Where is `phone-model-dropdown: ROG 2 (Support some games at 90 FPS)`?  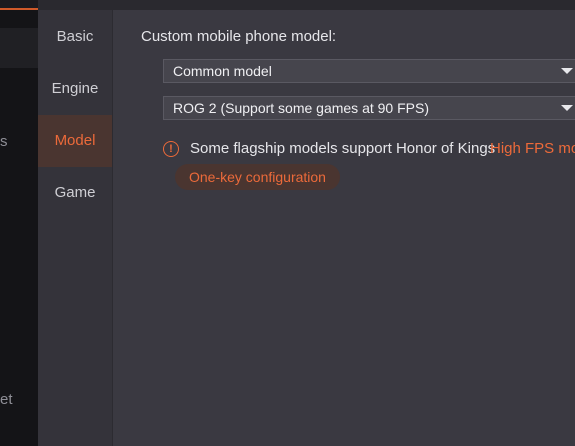
phone-model-dropdown: ROG 2 (Support some games at 90 FPS) is located at coordinates (369, 108).